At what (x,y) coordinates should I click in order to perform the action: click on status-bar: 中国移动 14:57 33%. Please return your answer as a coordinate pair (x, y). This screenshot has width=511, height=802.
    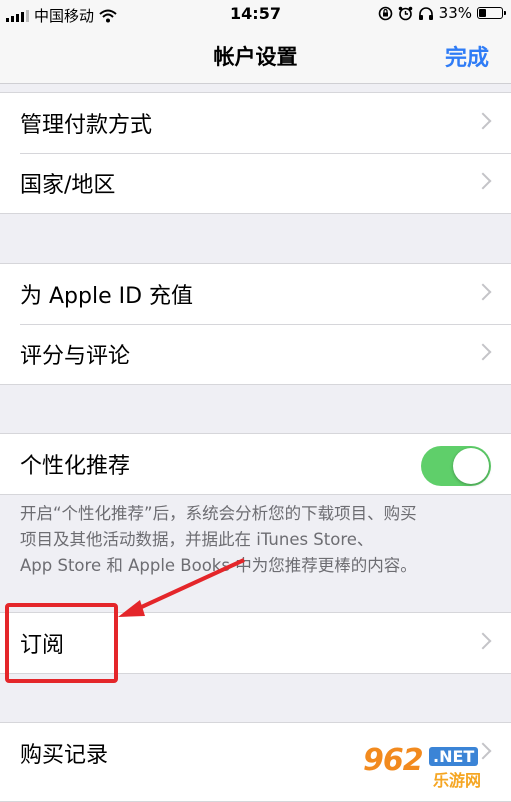
    Looking at the image, I should click on (255, 14).